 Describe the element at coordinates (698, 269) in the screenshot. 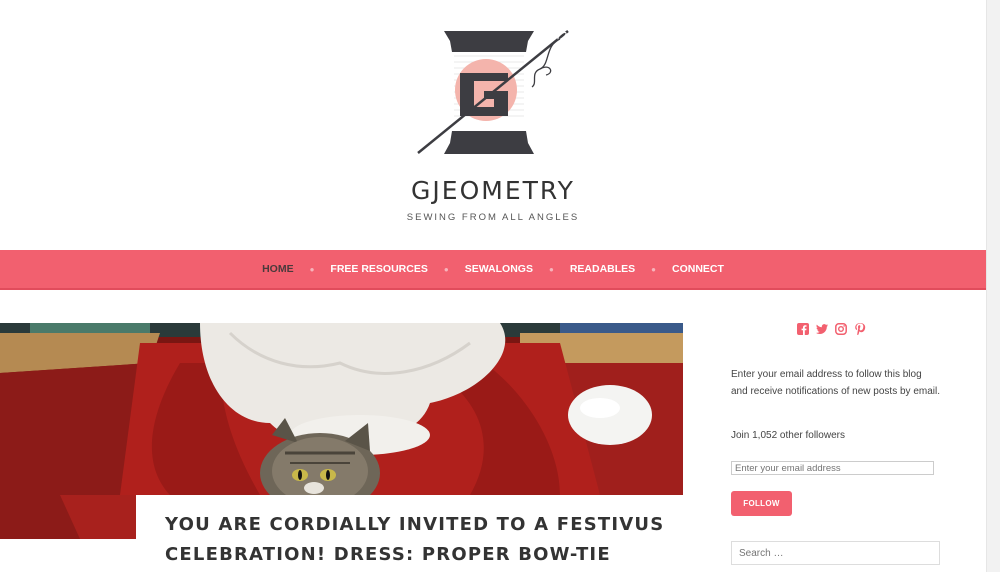

I see `nav-item-connect: CONNECT` at that location.